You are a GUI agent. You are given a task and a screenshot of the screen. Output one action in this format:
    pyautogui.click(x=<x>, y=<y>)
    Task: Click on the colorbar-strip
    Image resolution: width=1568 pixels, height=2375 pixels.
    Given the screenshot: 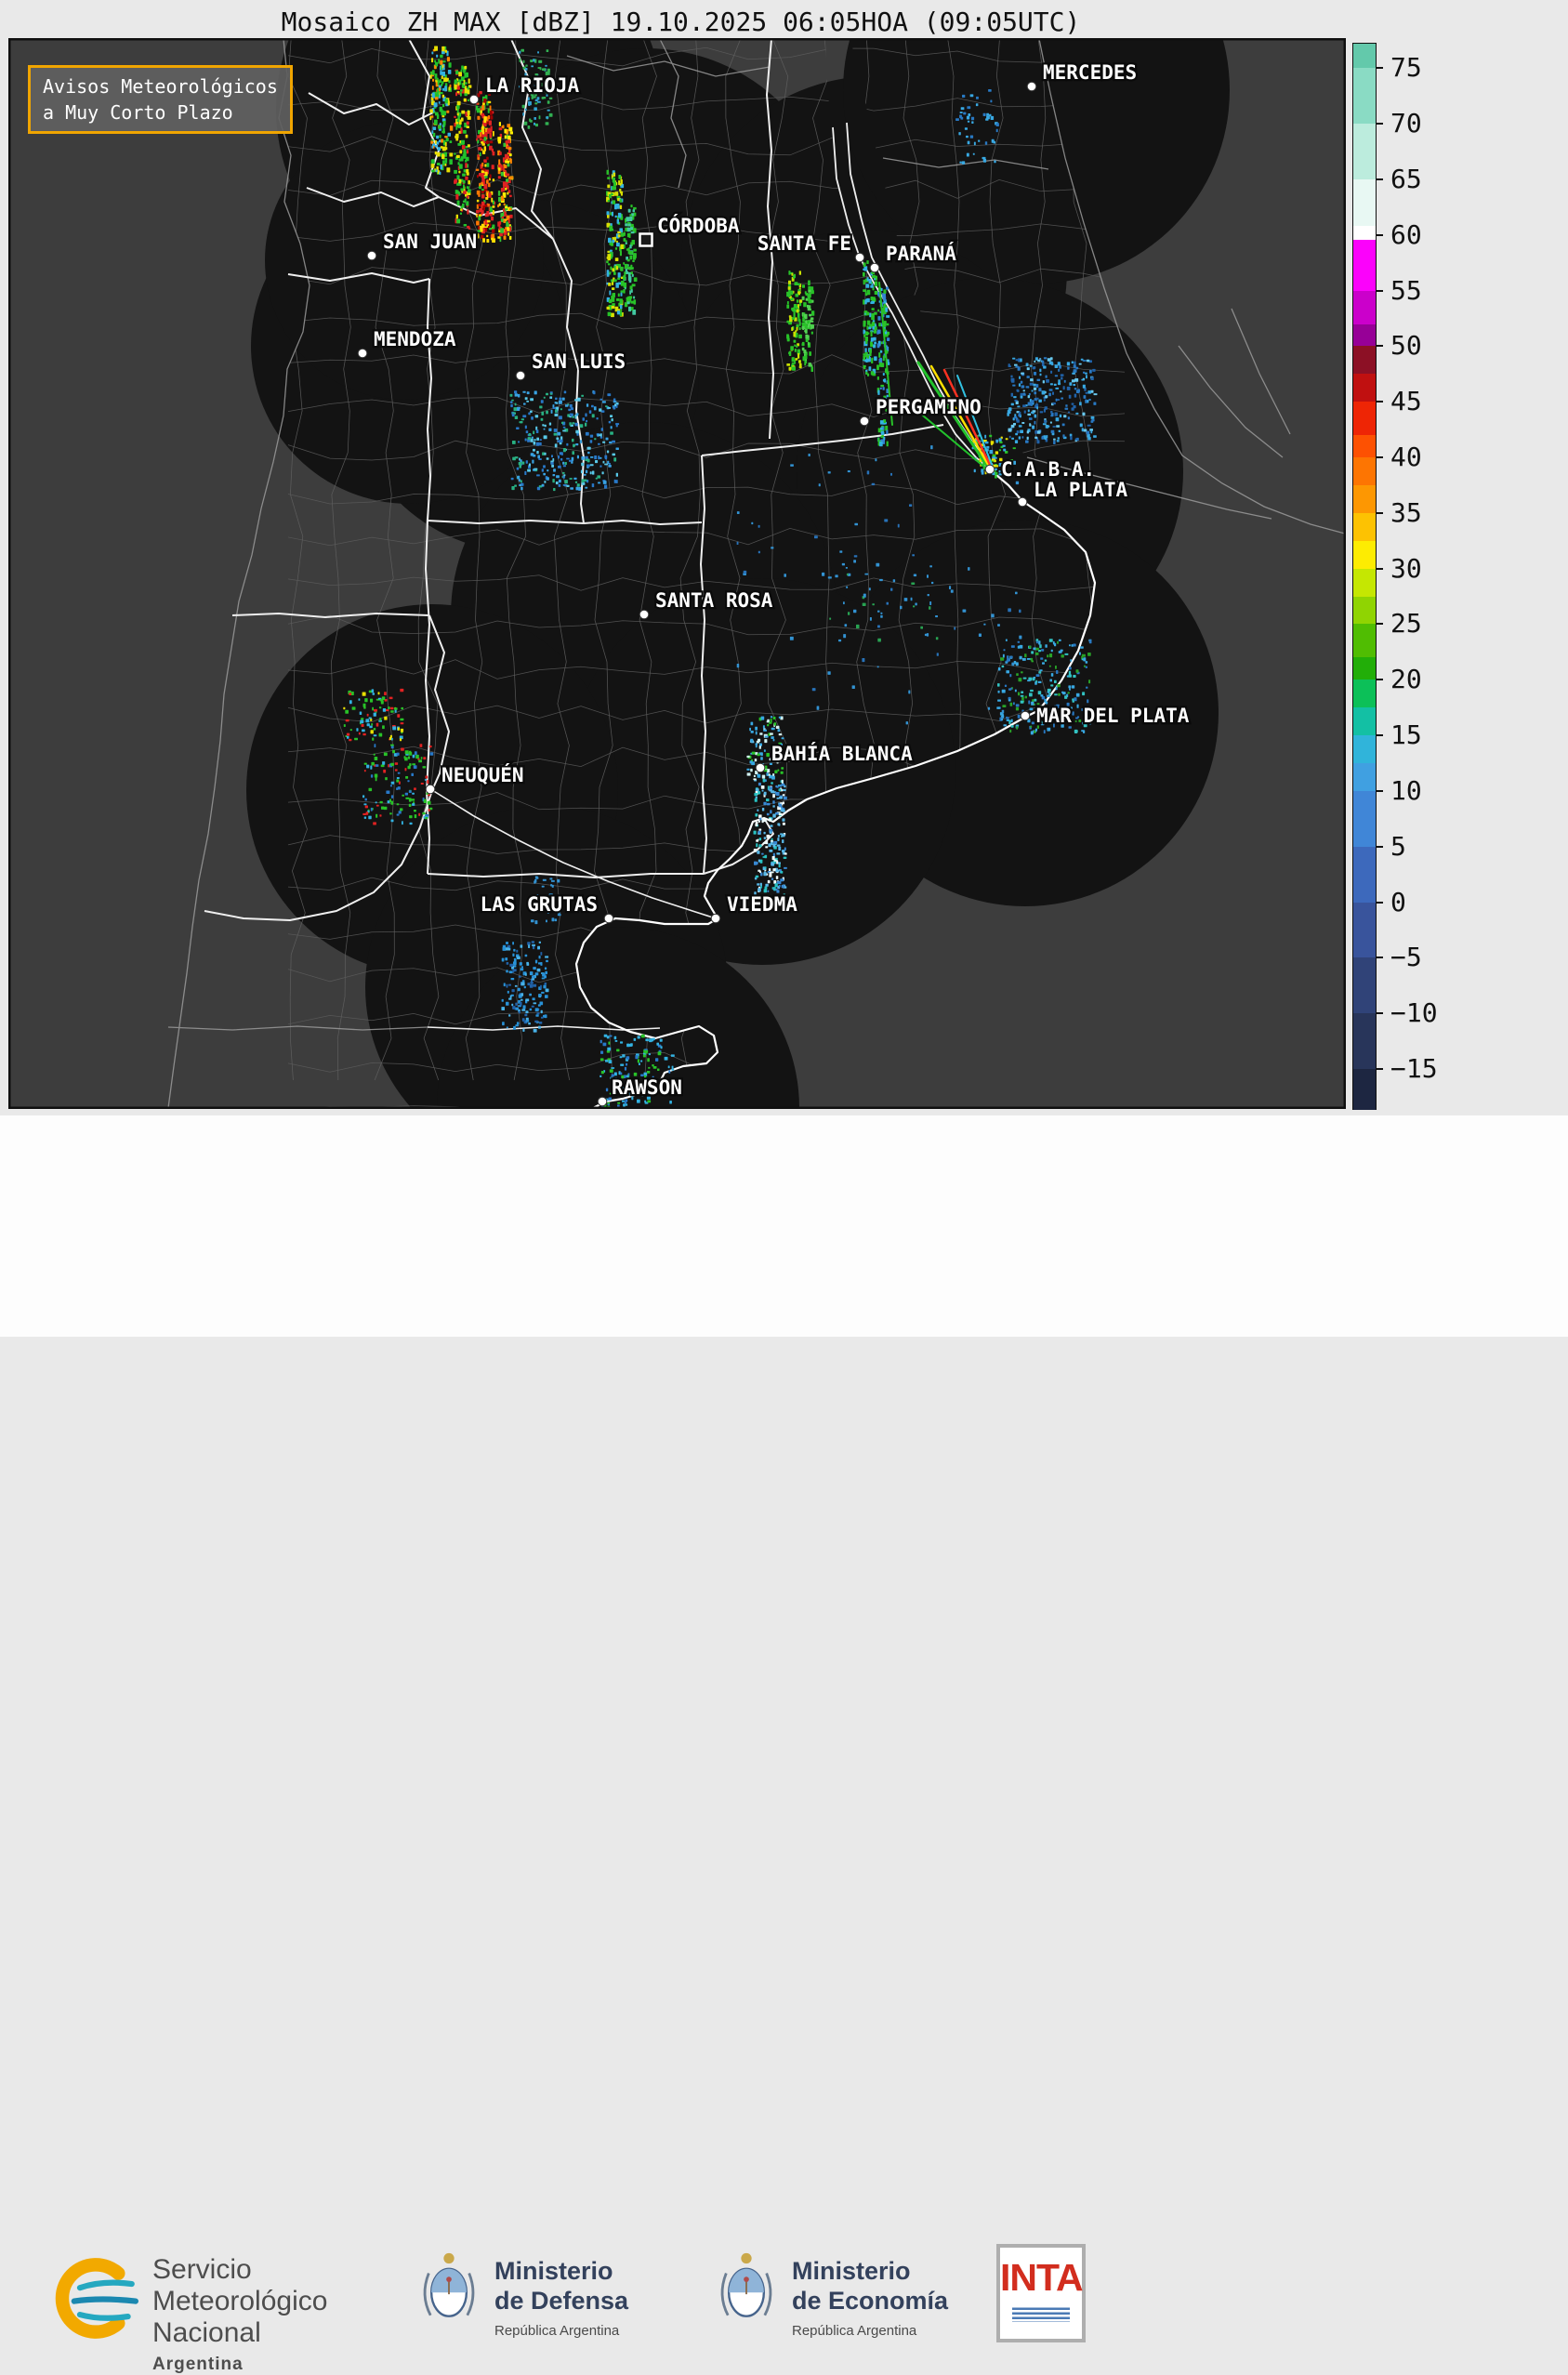 What is the action you would take?
    pyautogui.click(x=1365, y=576)
    